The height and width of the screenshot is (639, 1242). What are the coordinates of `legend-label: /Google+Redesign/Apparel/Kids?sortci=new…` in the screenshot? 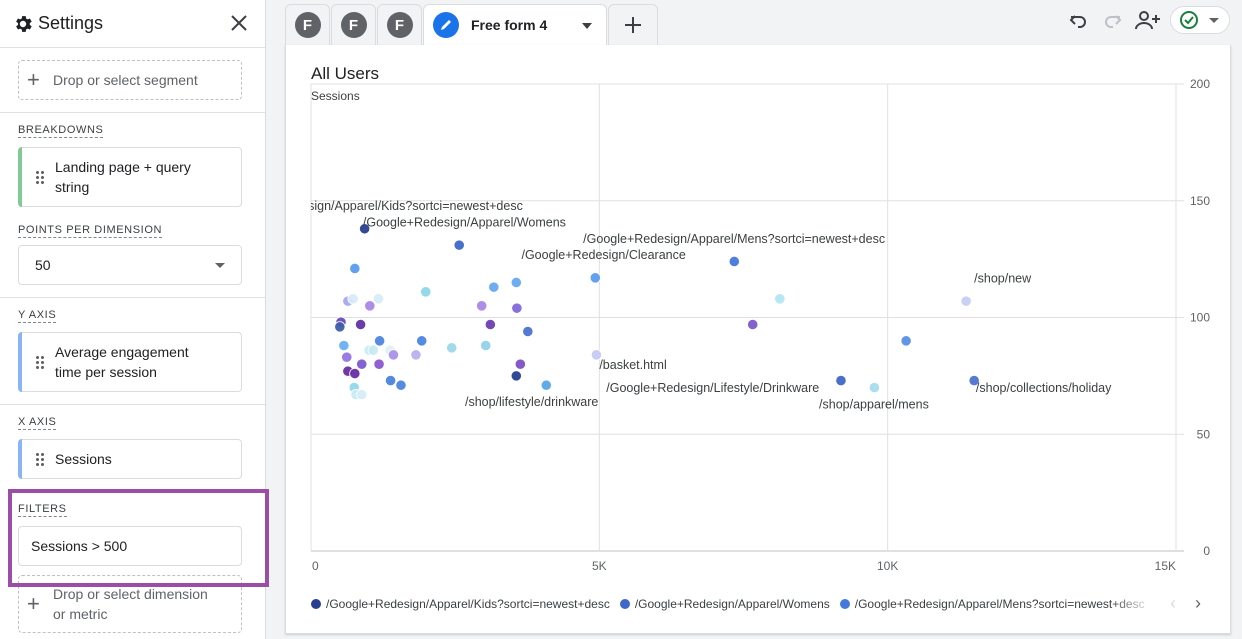 It's located at (468, 604).